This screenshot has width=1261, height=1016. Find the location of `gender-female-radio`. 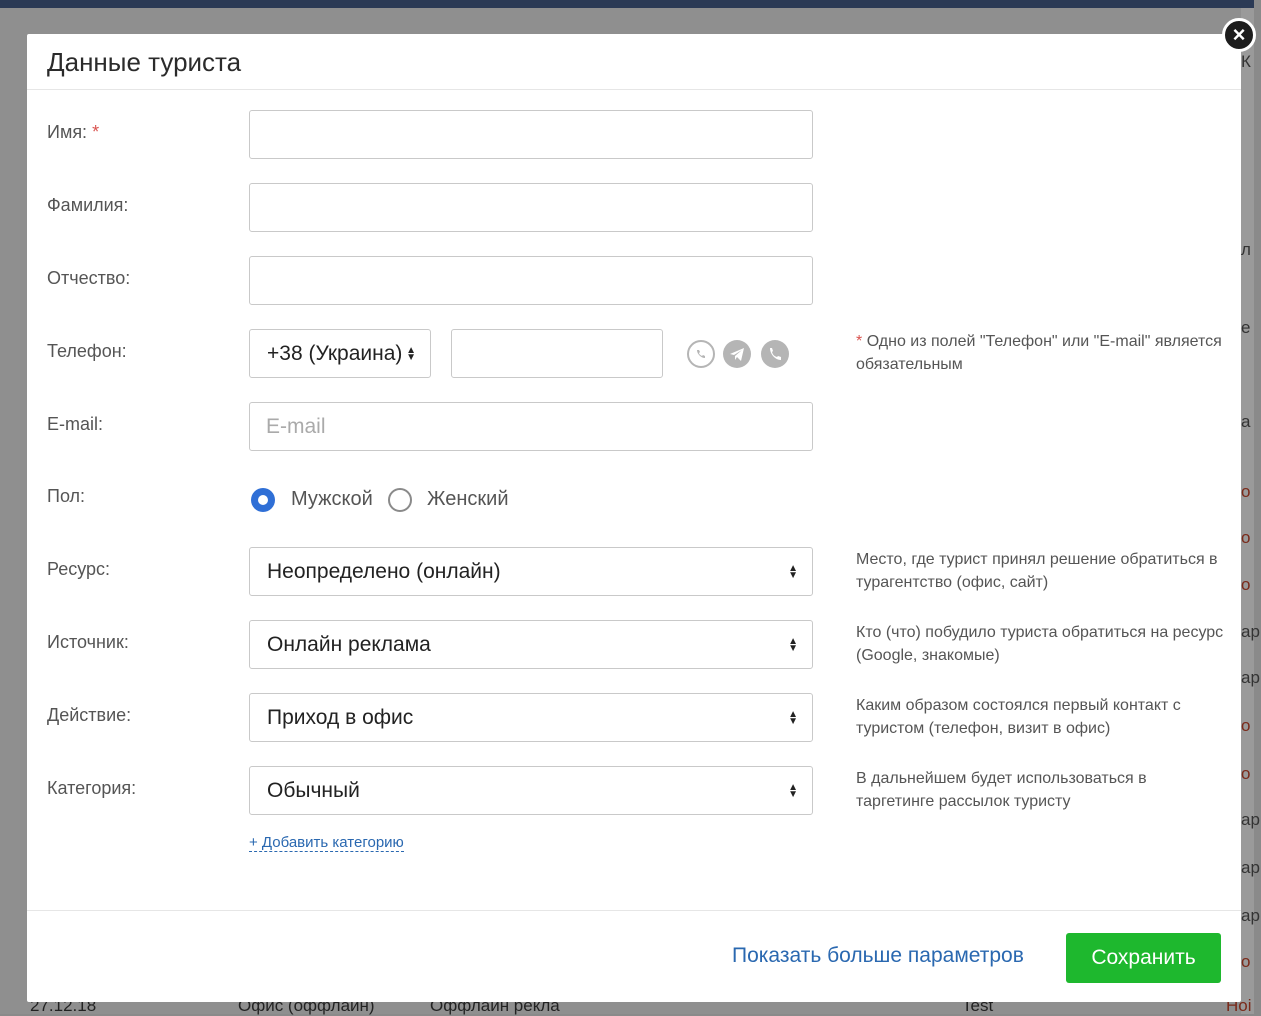

gender-female-radio is located at coordinates (400, 500).